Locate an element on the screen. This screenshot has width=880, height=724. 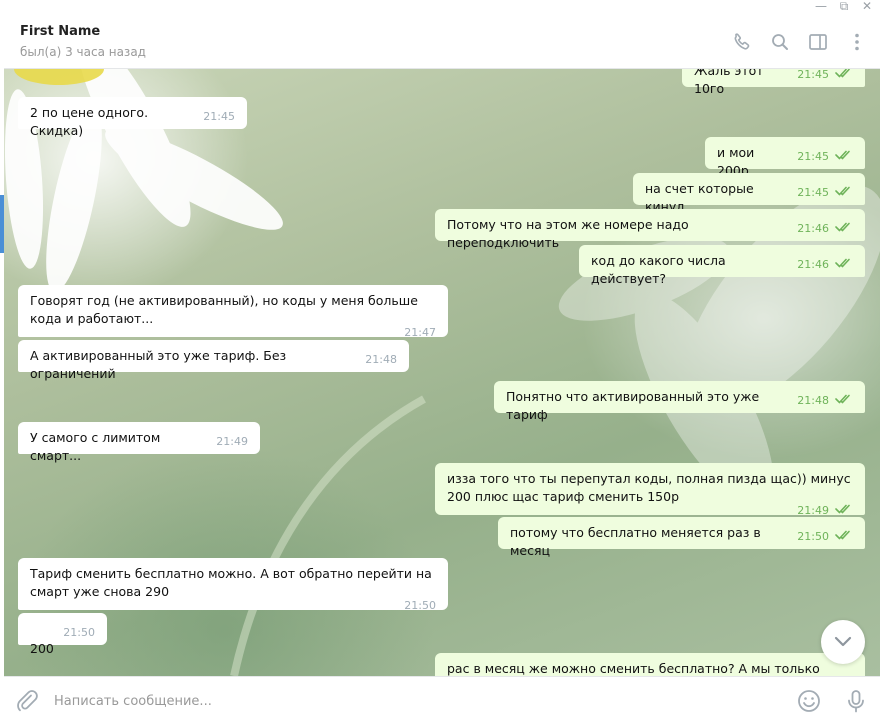
scroll-down-button is located at coordinates (843, 642).